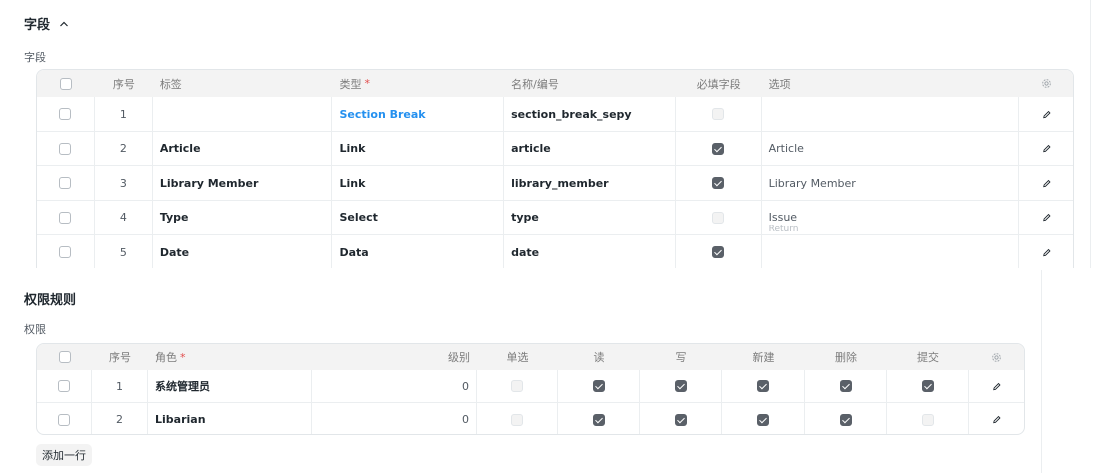 The height and width of the screenshot is (473, 1111). I want to click on table-row: 2 Article Link article Article, so click(555, 149).